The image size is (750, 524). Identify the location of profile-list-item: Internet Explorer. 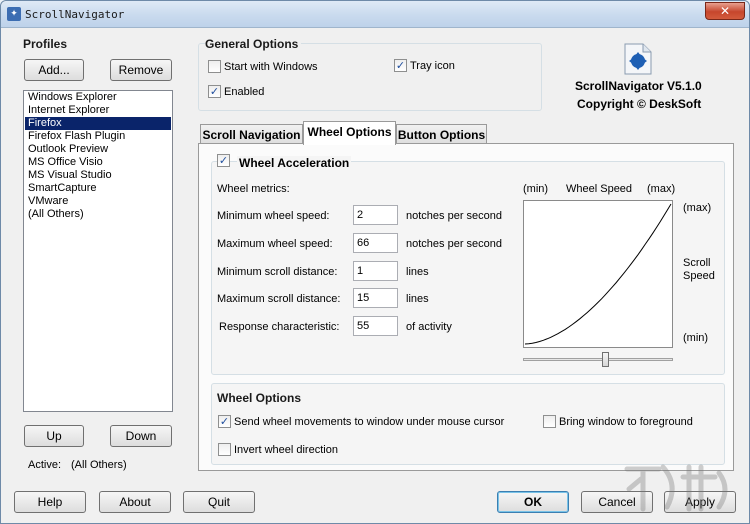
(98, 110).